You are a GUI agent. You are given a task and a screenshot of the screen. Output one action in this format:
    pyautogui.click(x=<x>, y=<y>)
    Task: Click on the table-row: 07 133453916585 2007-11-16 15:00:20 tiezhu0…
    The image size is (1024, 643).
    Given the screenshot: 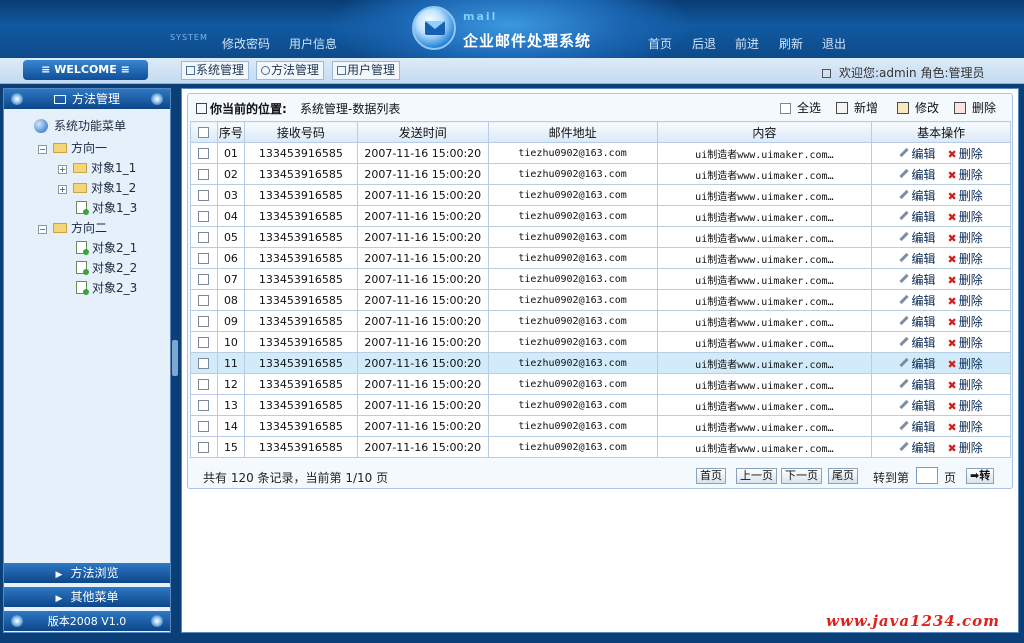 What is the action you would take?
    pyautogui.click(x=600, y=279)
    